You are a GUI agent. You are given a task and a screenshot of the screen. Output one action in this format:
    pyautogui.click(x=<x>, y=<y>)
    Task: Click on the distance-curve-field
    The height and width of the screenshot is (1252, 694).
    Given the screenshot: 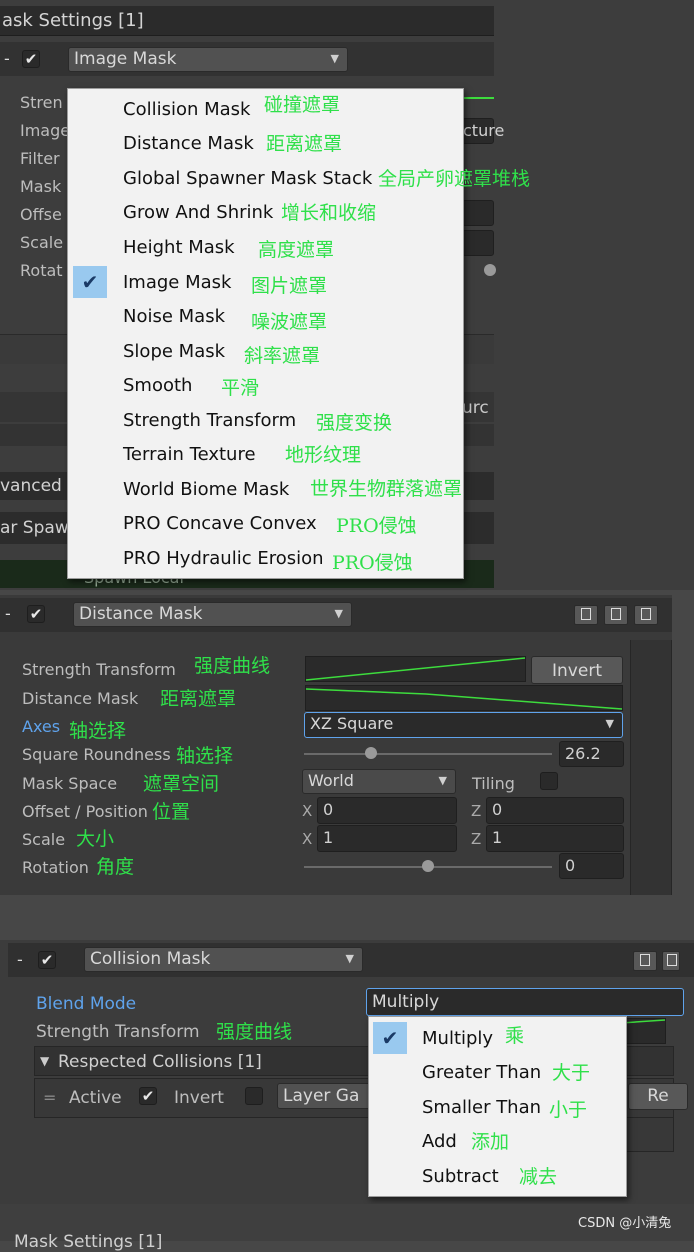 What is the action you would take?
    pyautogui.click(x=464, y=698)
    